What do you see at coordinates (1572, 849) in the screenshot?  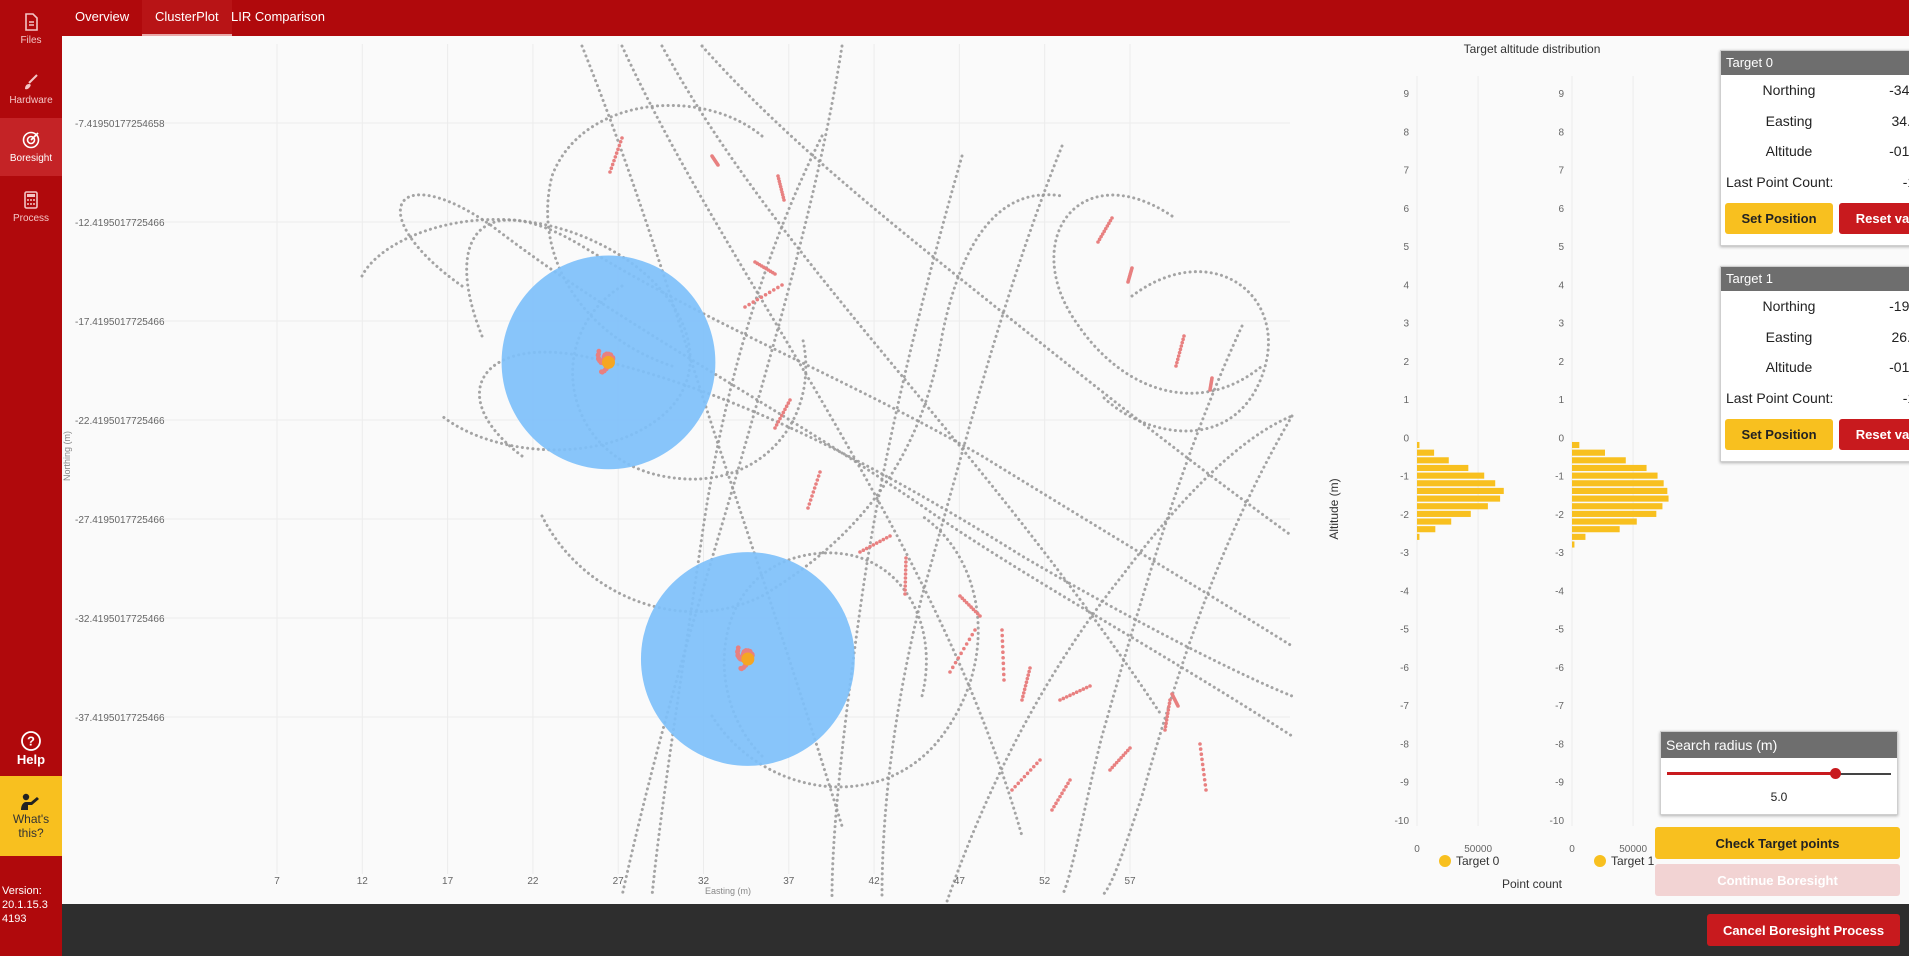 I see `histogram-x-tick: 0` at bounding box center [1572, 849].